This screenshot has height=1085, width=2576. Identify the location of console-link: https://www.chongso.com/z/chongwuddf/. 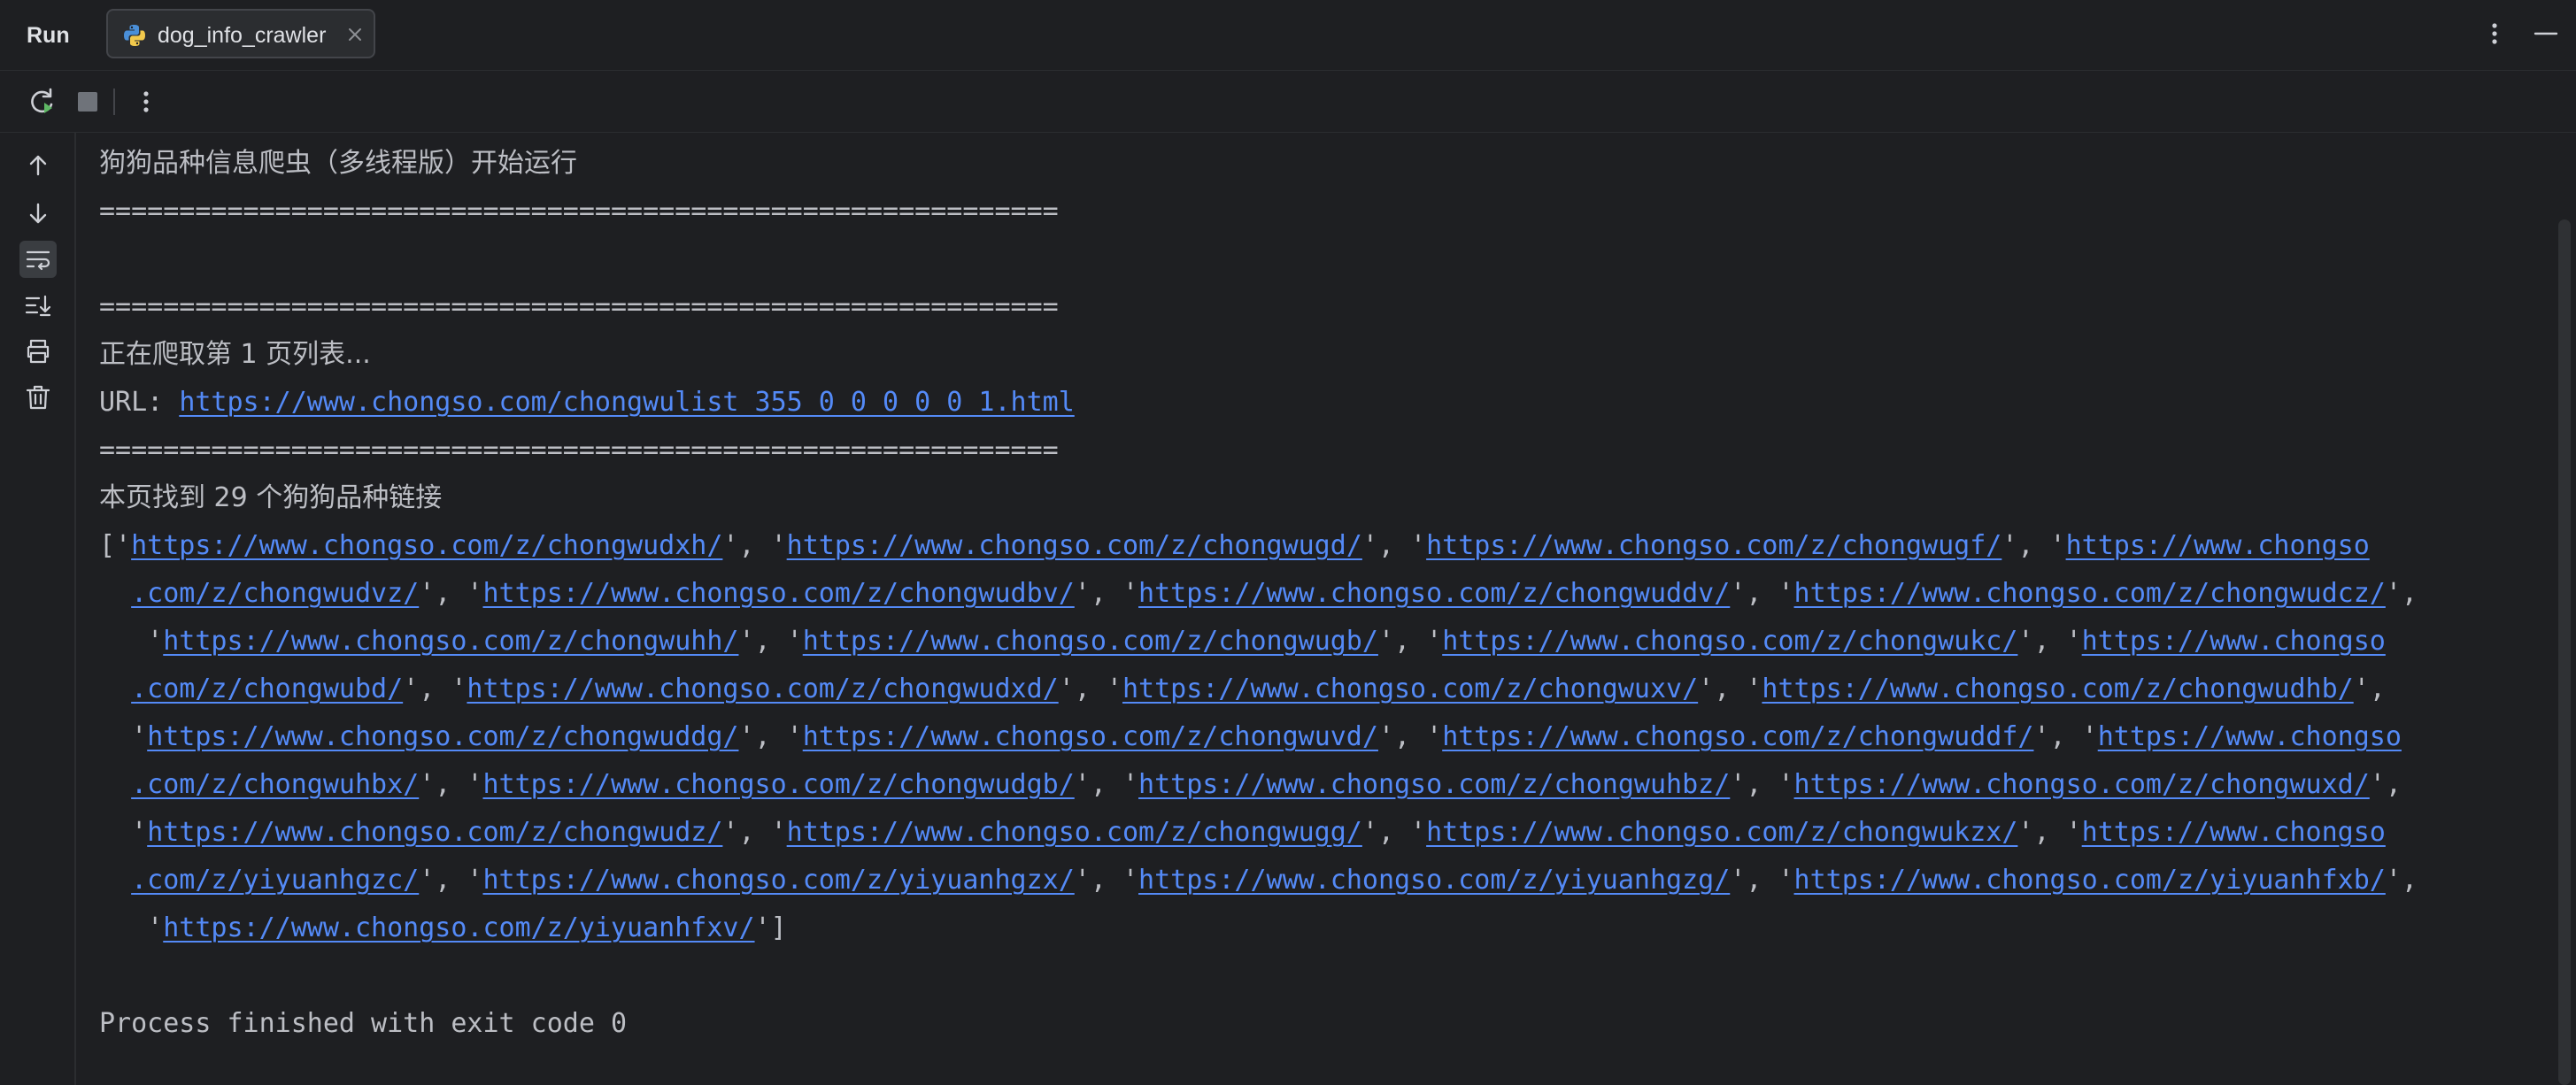
(1737, 736).